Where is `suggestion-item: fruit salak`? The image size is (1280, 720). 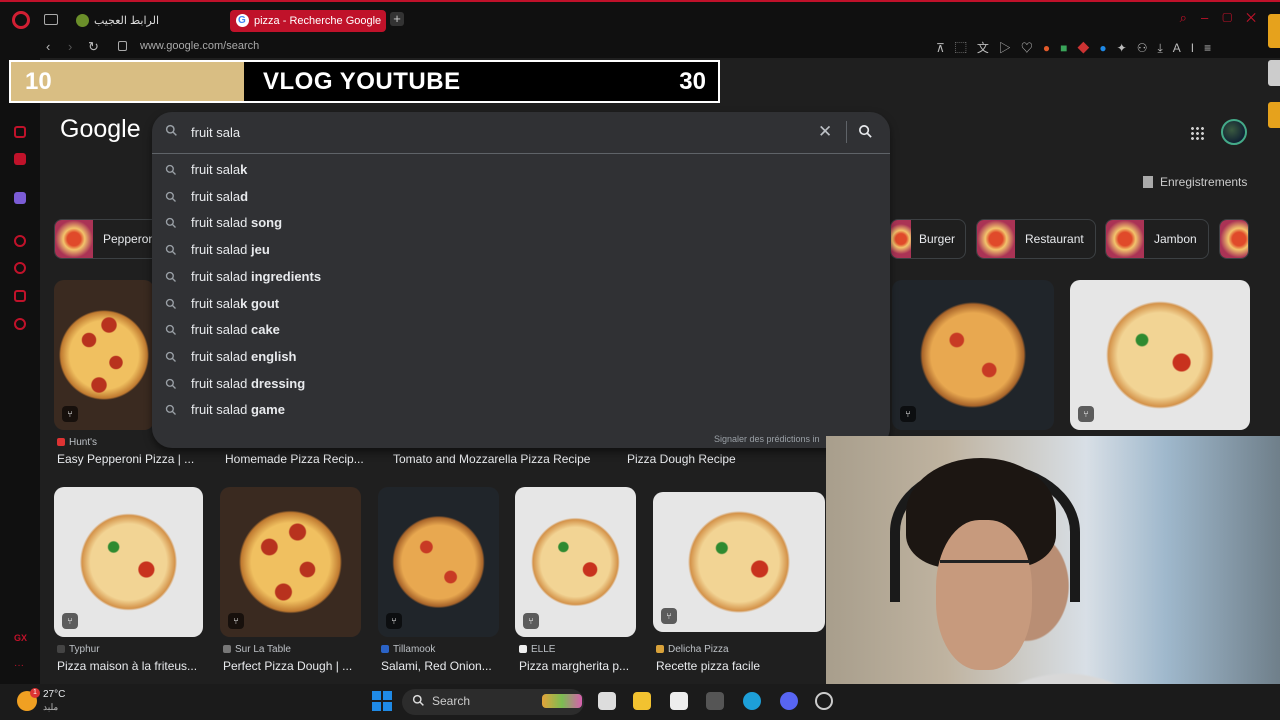 suggestion-item: fruit salak is located at coordinates (521, 170).